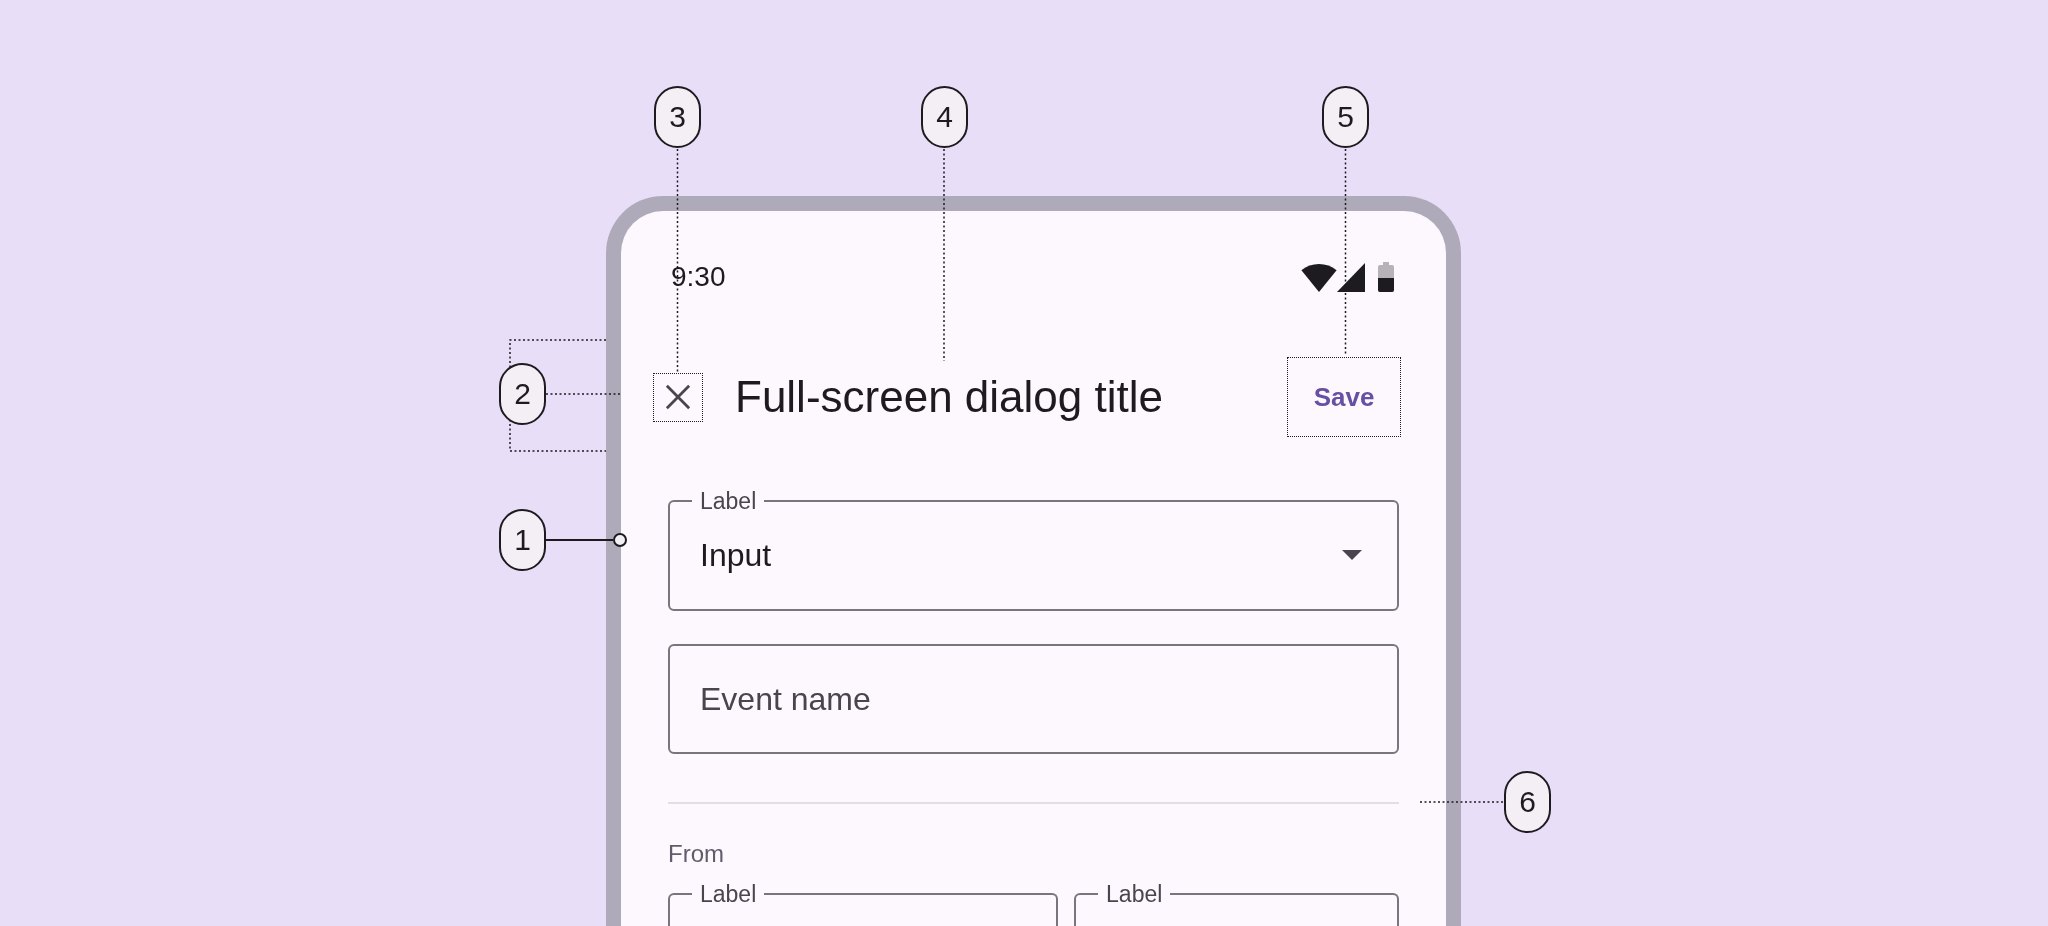  What do you see at coordinates (1344, 397) in the screenshot?
I see `save-button: Save` at bounding box center [1344, 397].